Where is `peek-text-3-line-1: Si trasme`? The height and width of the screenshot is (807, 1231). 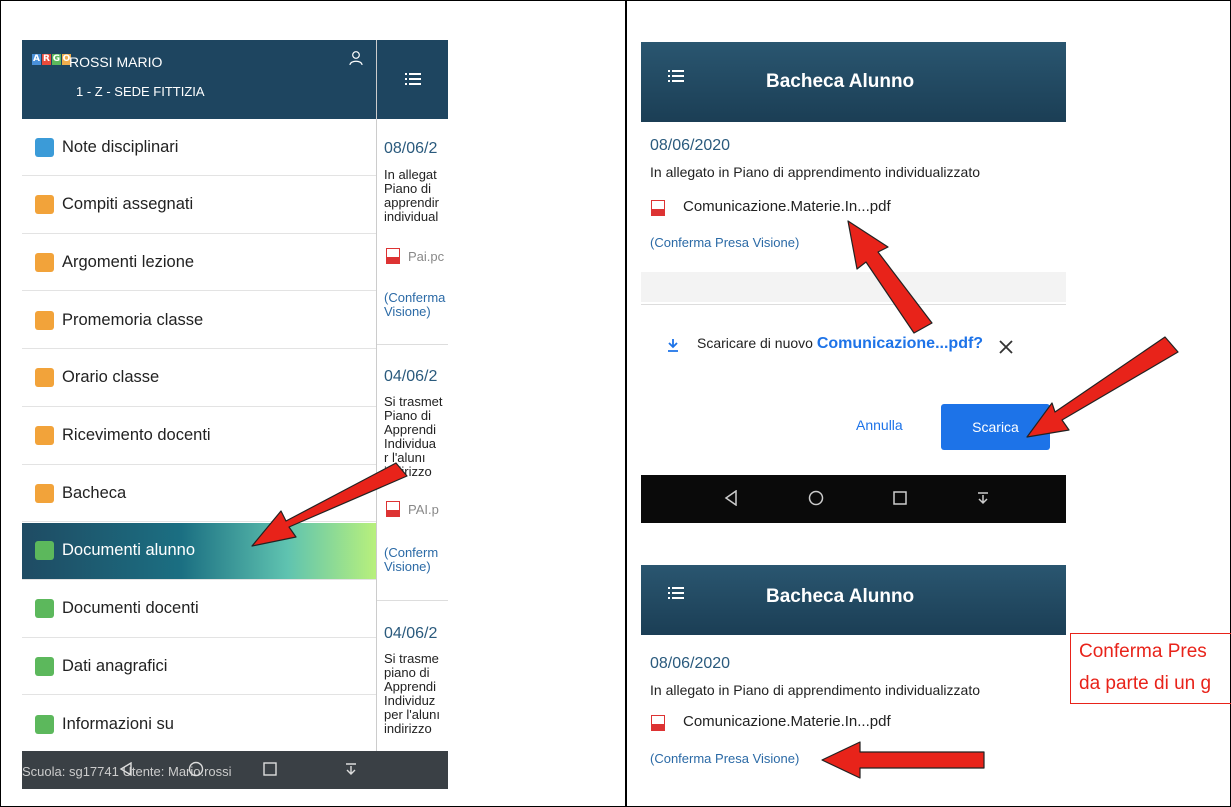
peek-text-3-line-1: Si trasme is located at coordinates (411, 658).